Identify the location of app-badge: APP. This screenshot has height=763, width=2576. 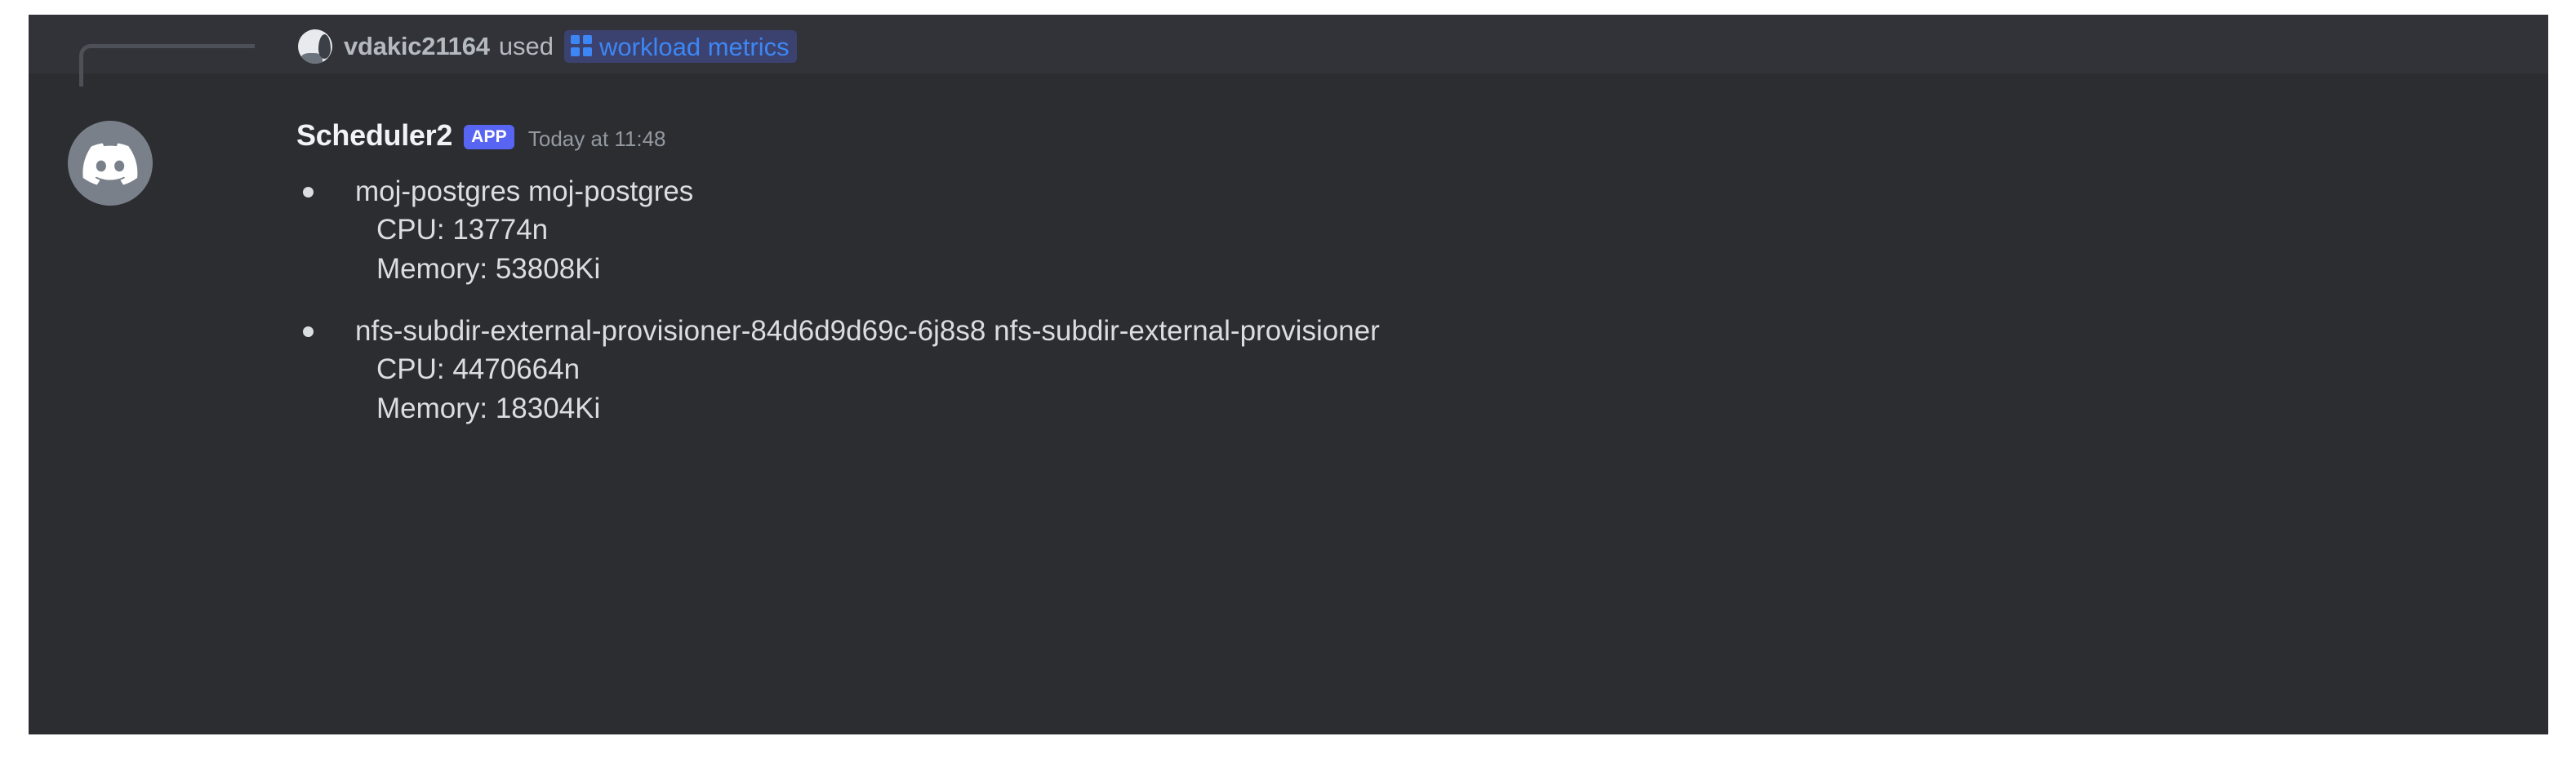
(489, 137).